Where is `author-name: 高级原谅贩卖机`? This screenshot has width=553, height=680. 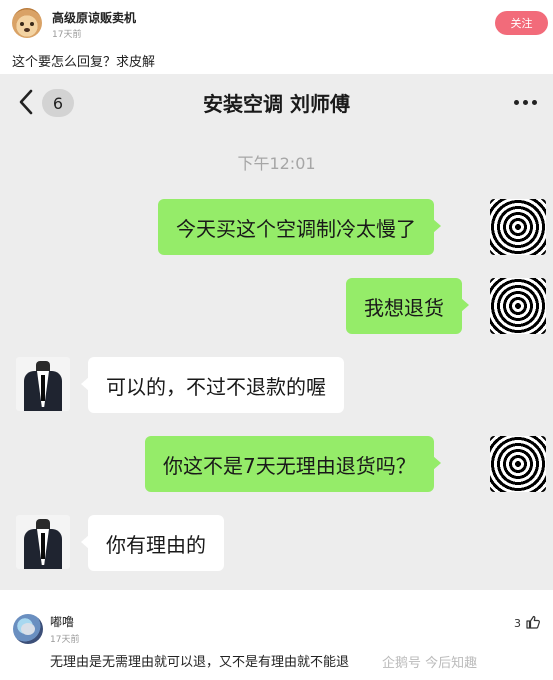 author-name: 高级原谅贩卖机 is located at coordinates (94, 17).